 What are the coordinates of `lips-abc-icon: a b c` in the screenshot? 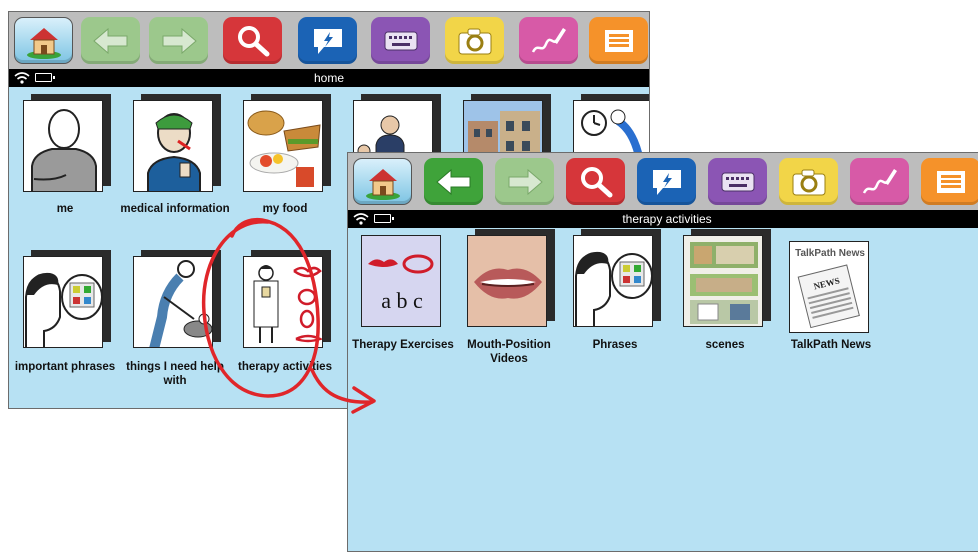 It's located at (401, 283).